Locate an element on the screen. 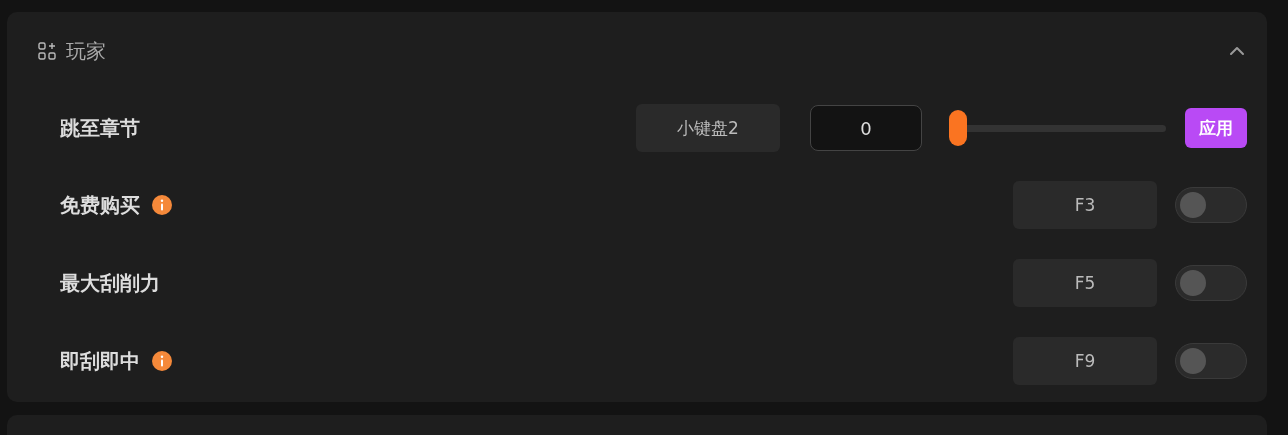 Image resolution: width=1288 pixels, height=435 pixels. hotkey-button: 小键盘2 is located at coordinates (708, 128).